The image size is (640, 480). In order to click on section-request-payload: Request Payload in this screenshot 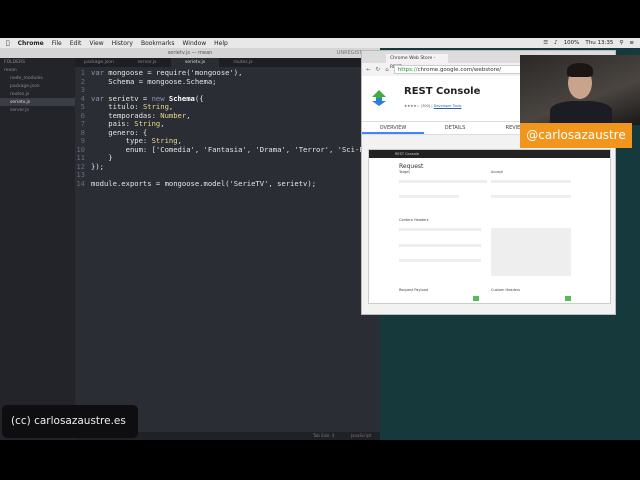, I will do `click(413, 290)`.